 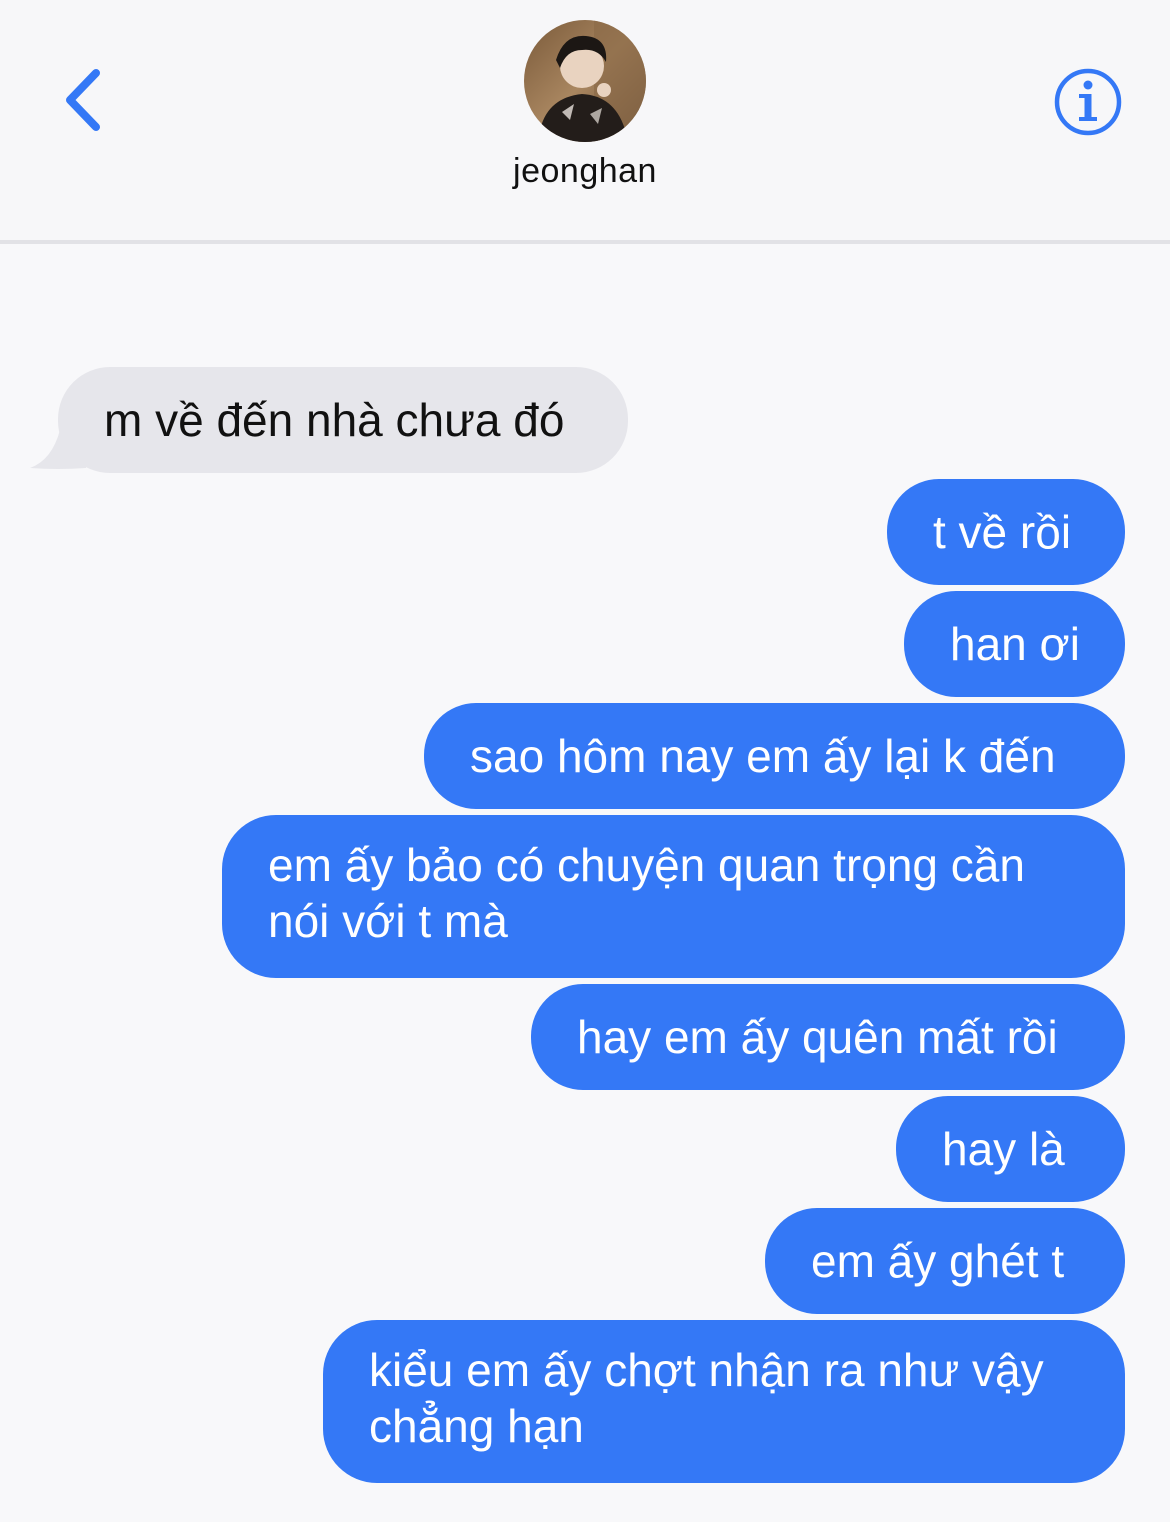 I want to click on avatar-photo, so click(x=585, y=81).